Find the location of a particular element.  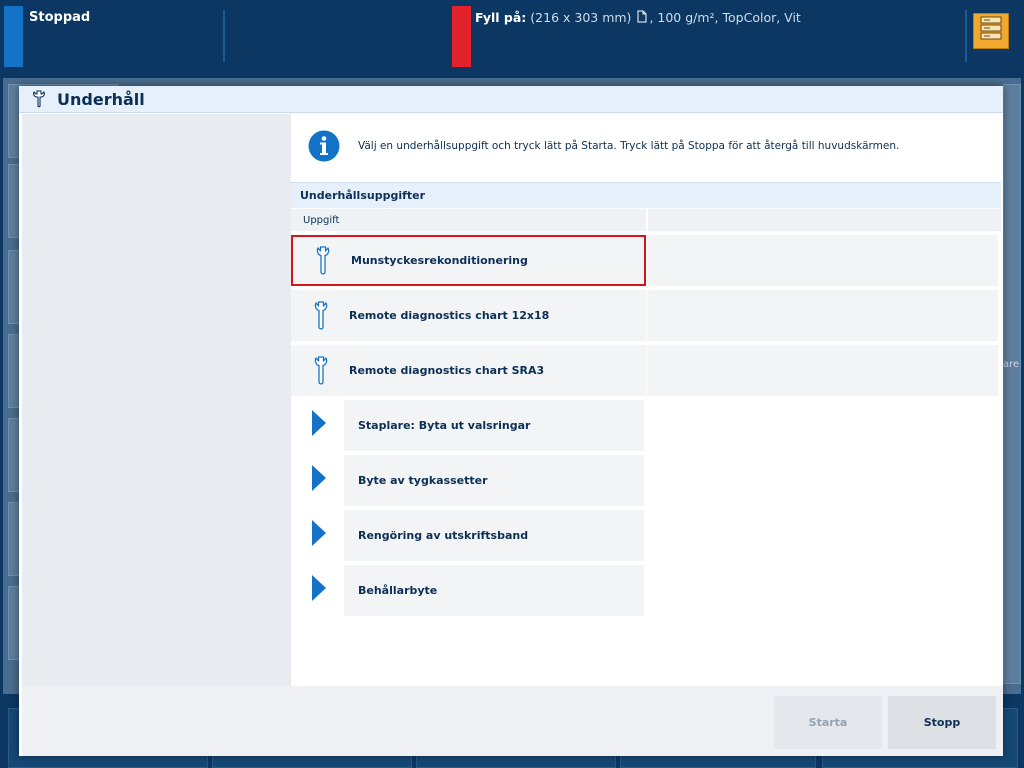

fill-label: Fyll på: is located at coordinates (501, 17).